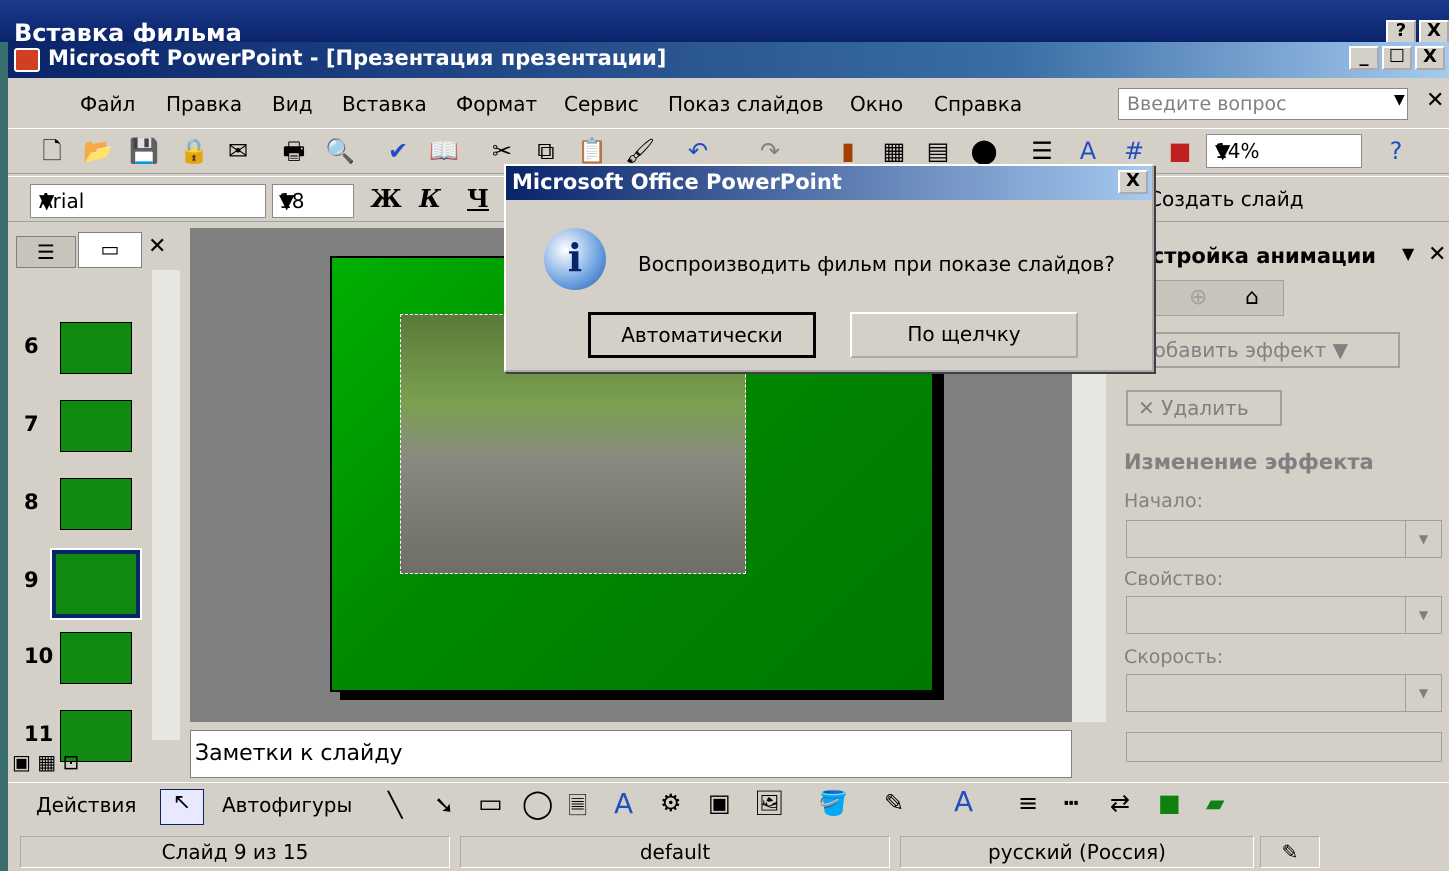 The image size is (1449, 871). What do you see at coordinates (1252, 297) in the screenshot?
I see `home-icon: ⌂` at bounding box center [1252, 297].